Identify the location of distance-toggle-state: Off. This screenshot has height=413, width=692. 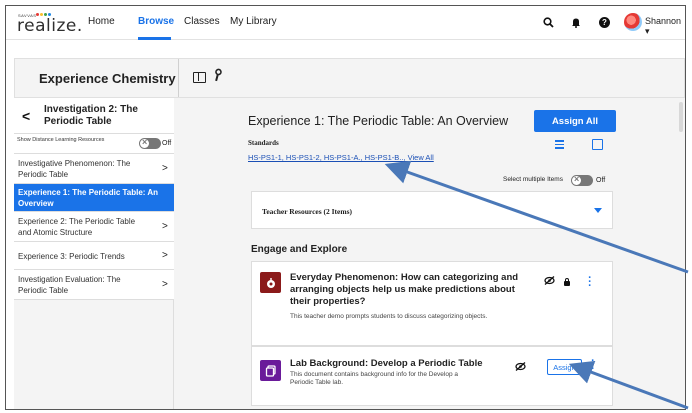
(167, 143).